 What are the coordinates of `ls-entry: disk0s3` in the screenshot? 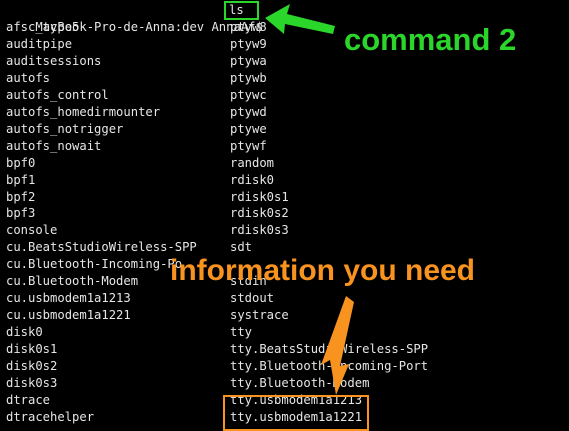 It's located at (32, 383).